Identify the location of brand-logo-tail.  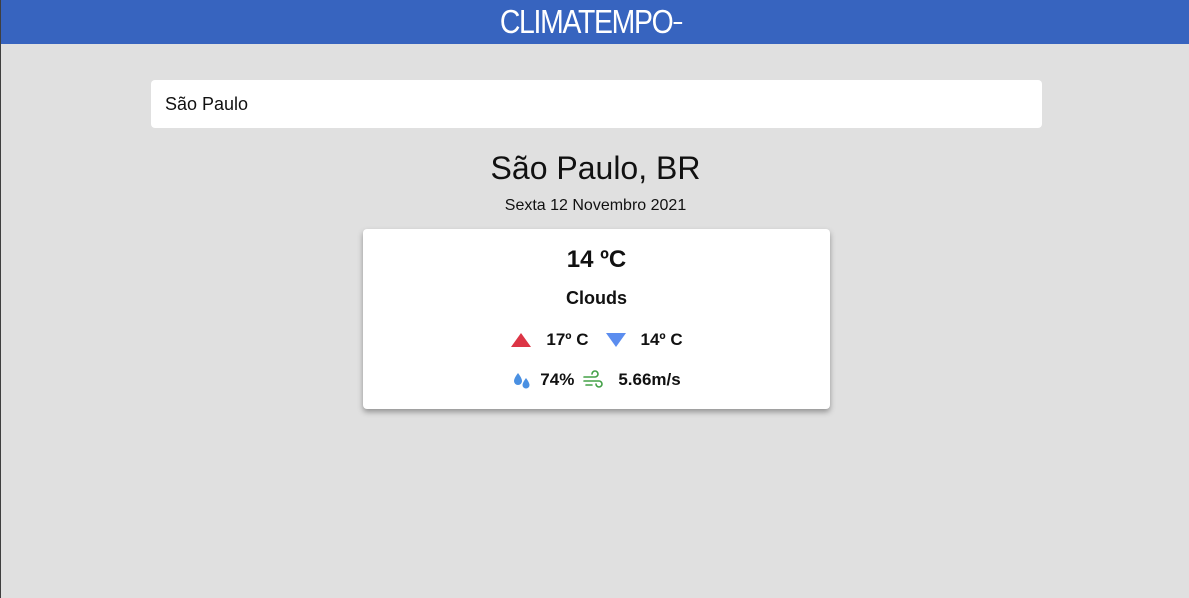
(678, 23).